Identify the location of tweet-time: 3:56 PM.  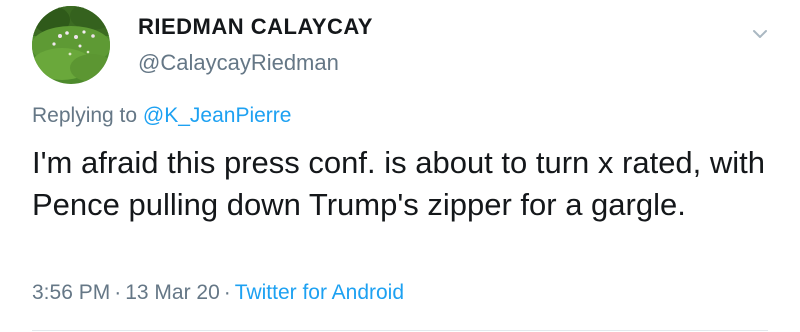
(71, 292).